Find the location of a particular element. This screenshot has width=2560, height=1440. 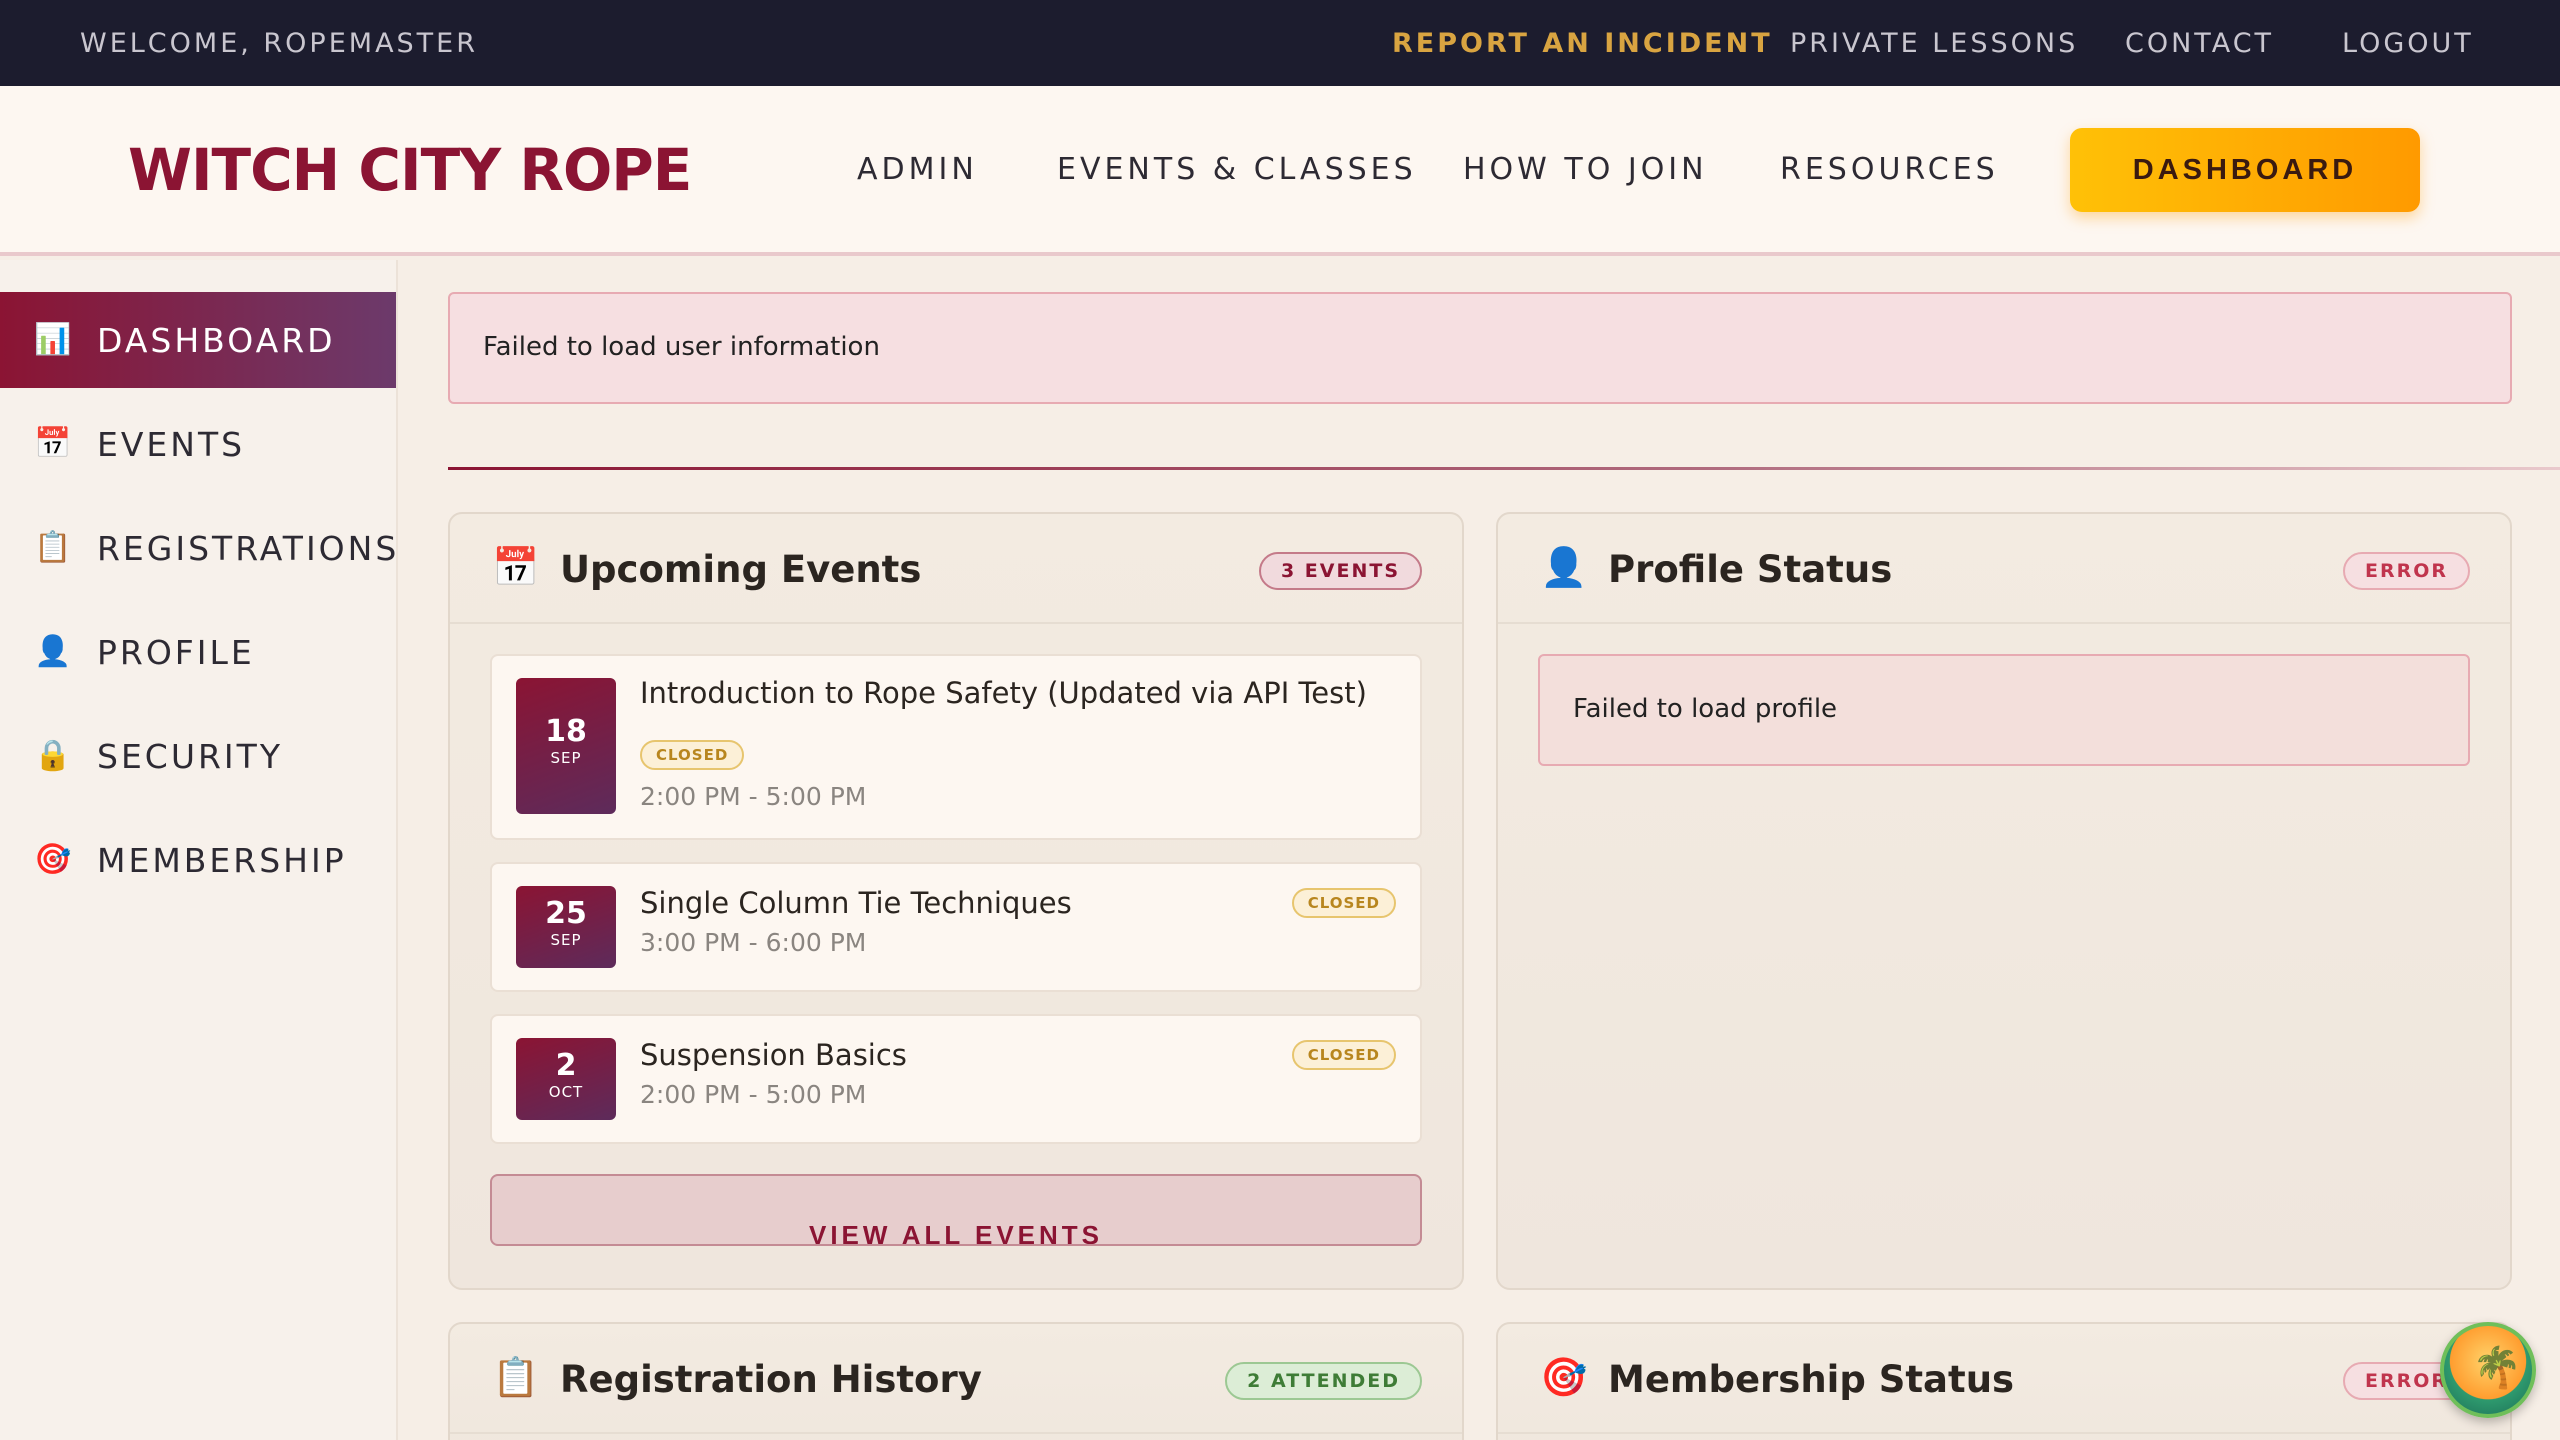

error-alert-message: Failed to load user information is located at coordinates (681, 347).